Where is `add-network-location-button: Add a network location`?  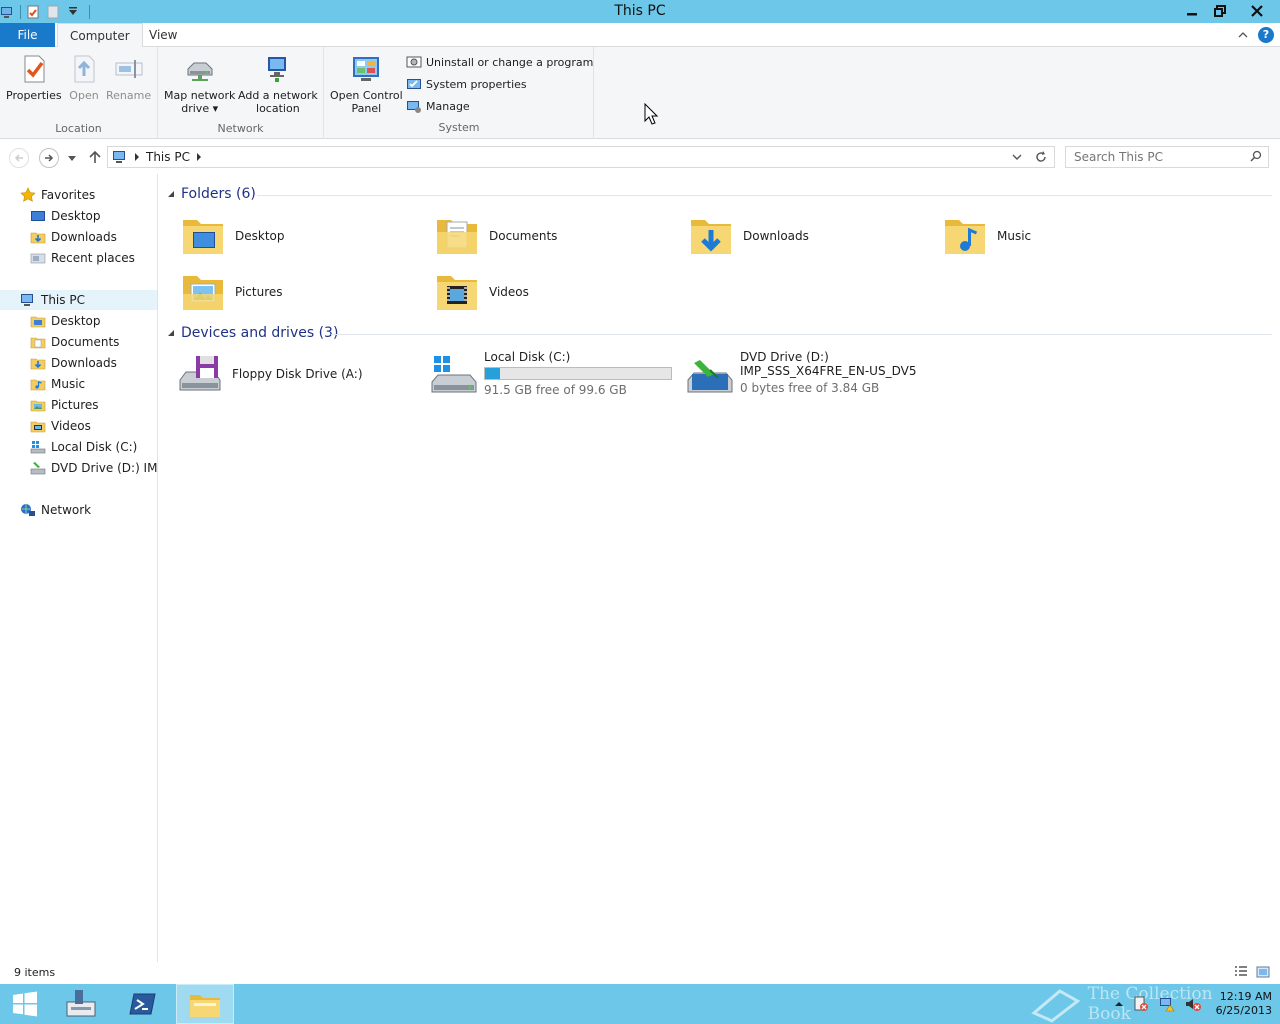
add-network-location-button: Add a network location is located at coordinates (278, 84).